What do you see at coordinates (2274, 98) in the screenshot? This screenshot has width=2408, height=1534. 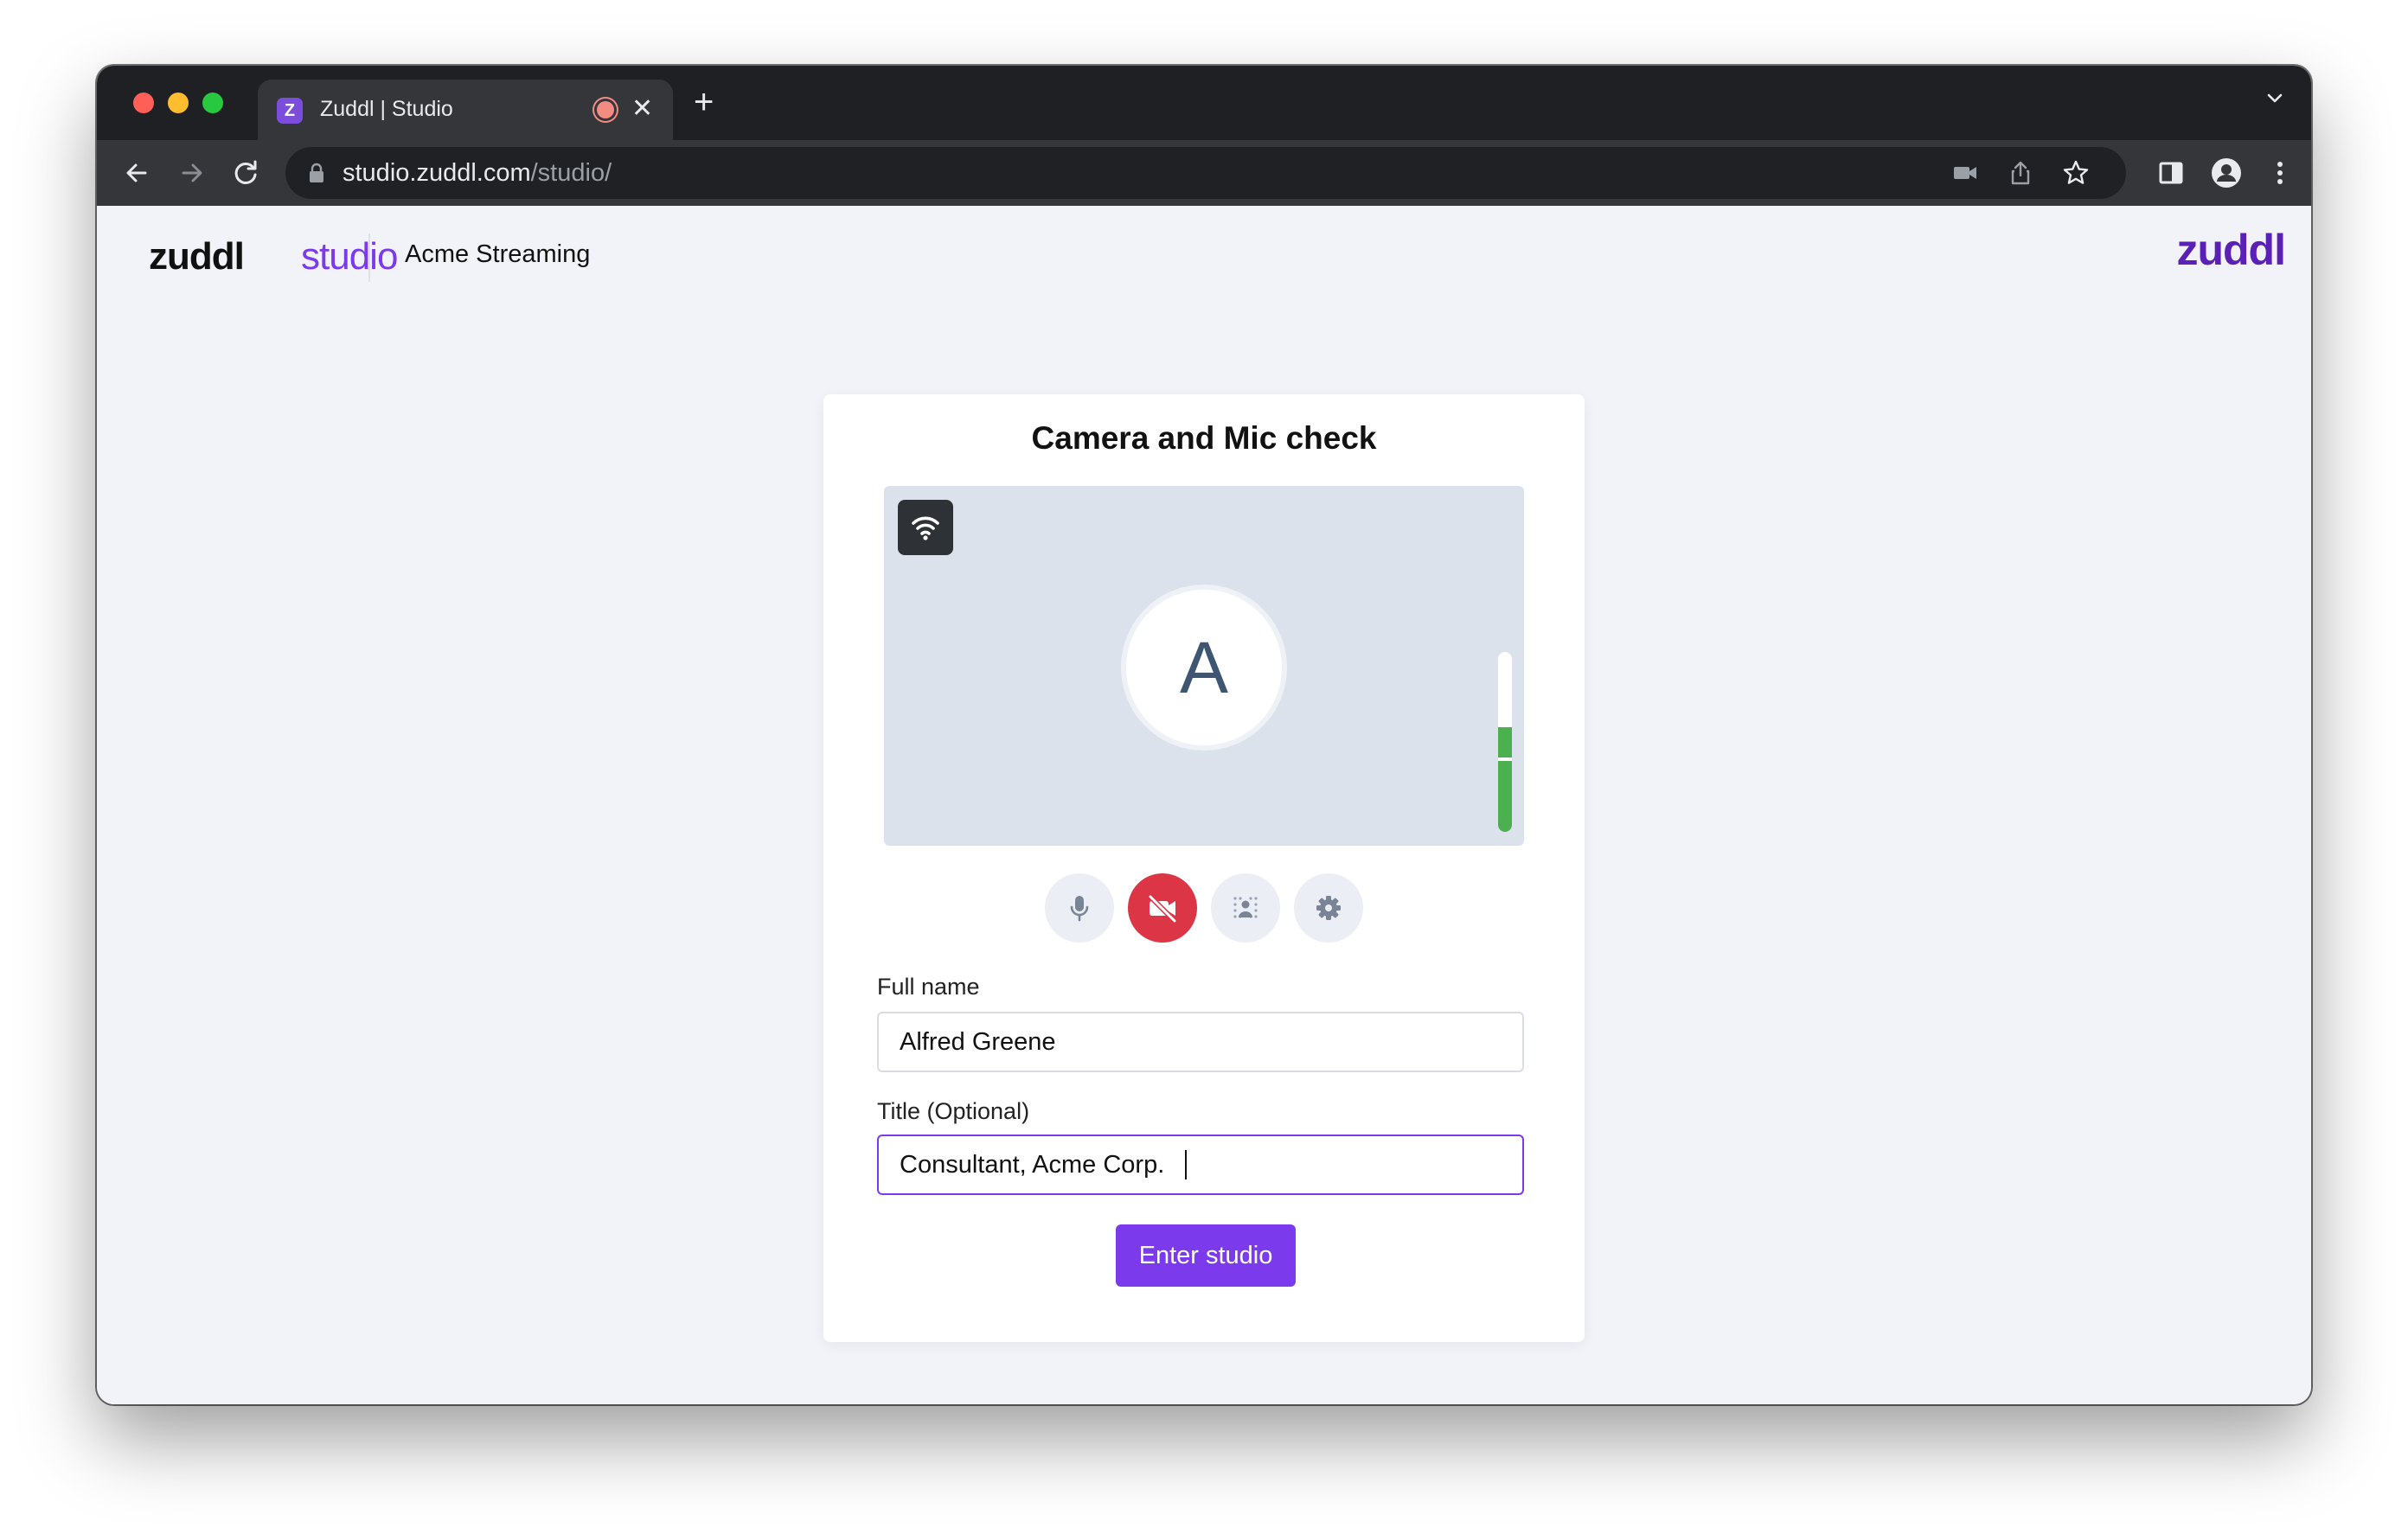 I see `tab-search-chevron-icon` at bounding box center [2274, 98].